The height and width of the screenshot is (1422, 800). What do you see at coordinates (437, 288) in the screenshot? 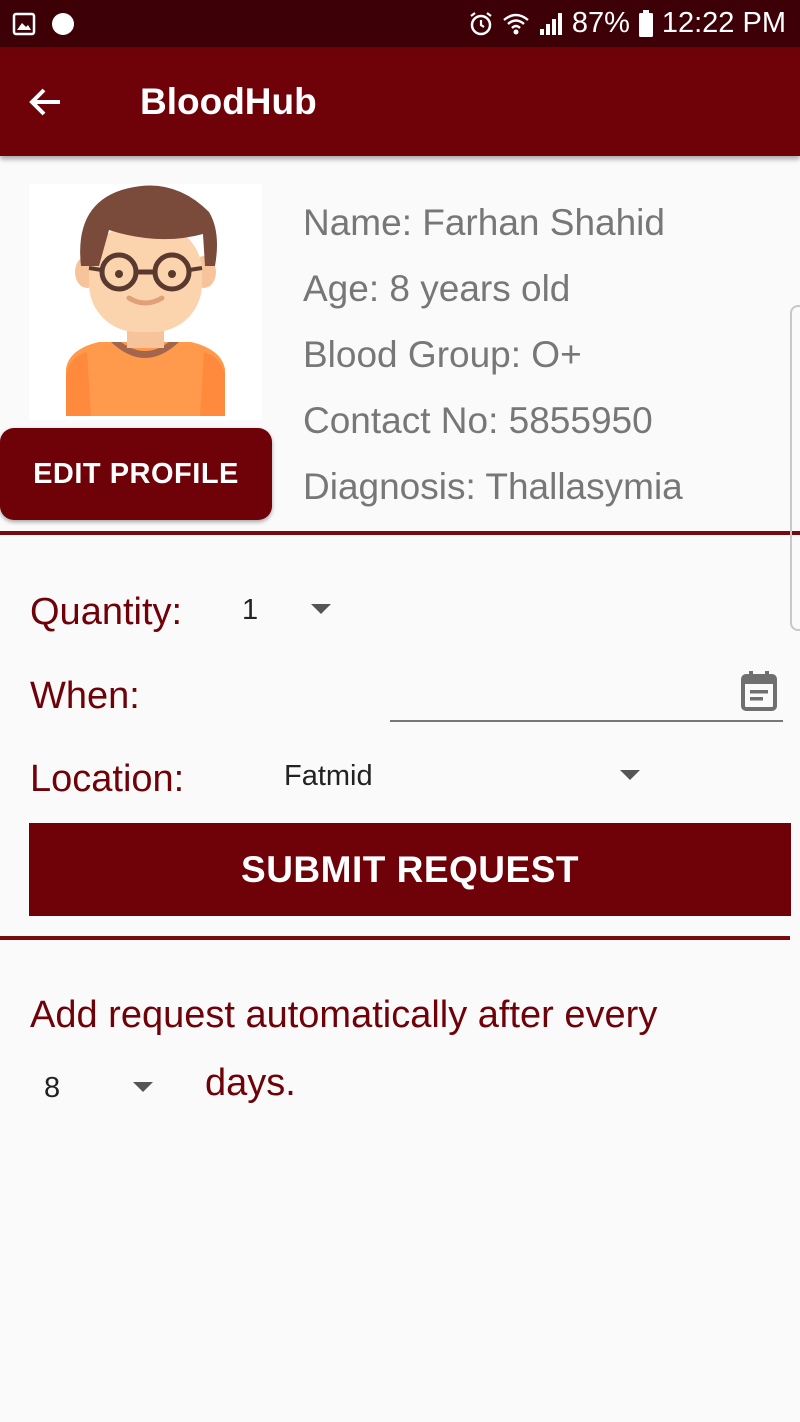
I see `patient-age: Age: 8 years old` at bounding box center [437, 288].